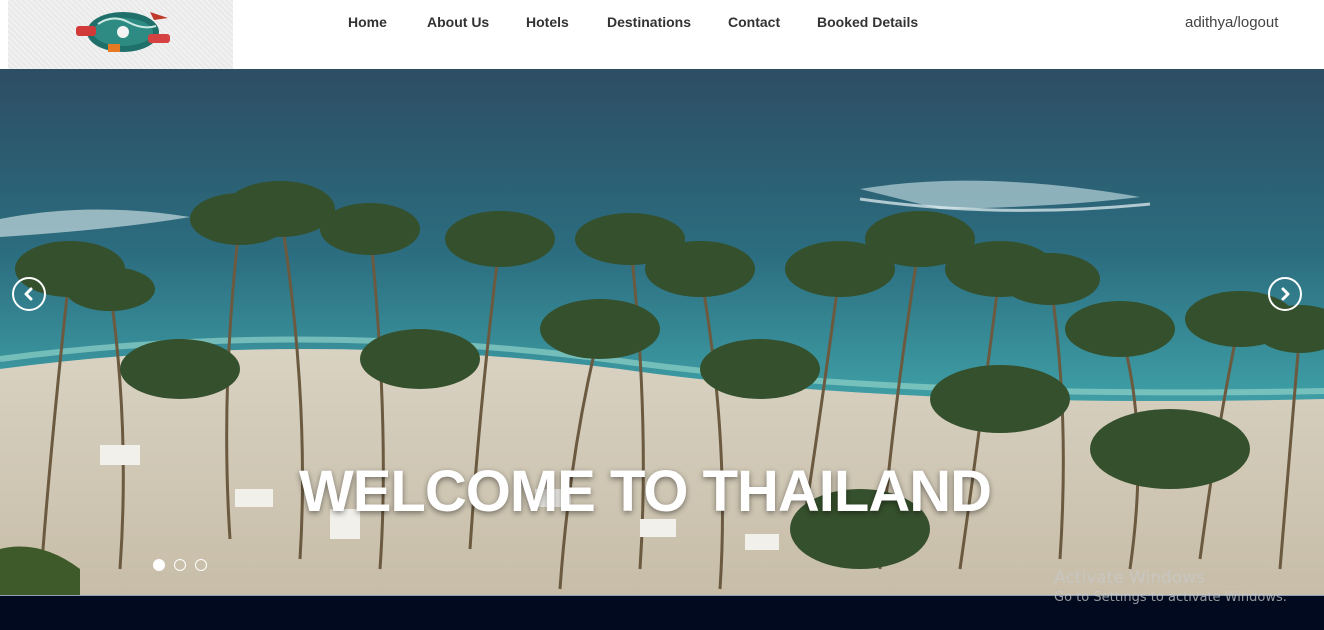  I want to click on chevron-right-icon, so click(1285, 294).